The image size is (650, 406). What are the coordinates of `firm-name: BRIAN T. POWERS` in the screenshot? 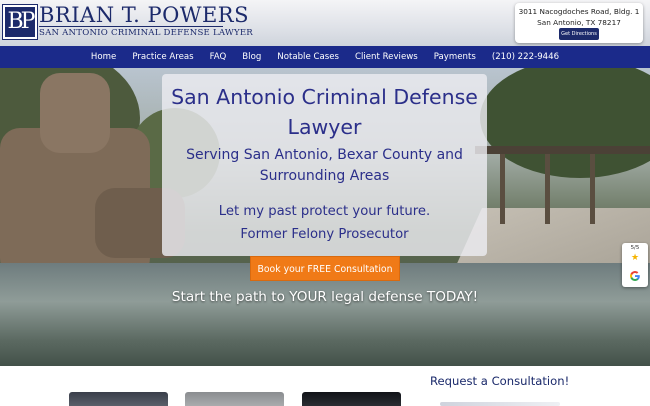 It's located at (144, 15).